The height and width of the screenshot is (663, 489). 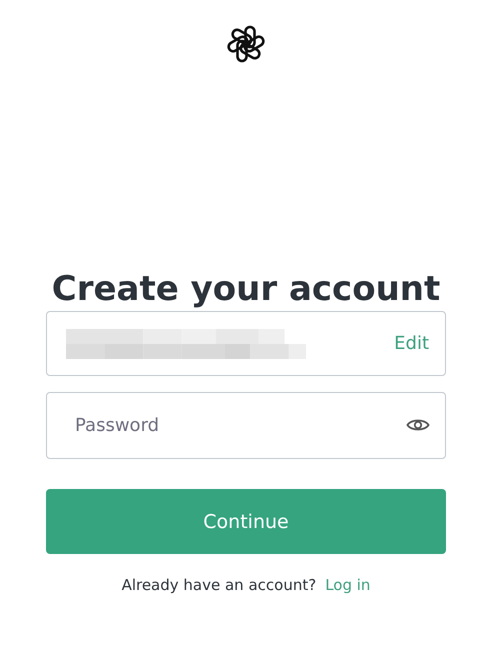 What do you see at coordinates (246, 44) in the screenshot?
I see `knot-logo-icon` at bounding box center [246, 44].